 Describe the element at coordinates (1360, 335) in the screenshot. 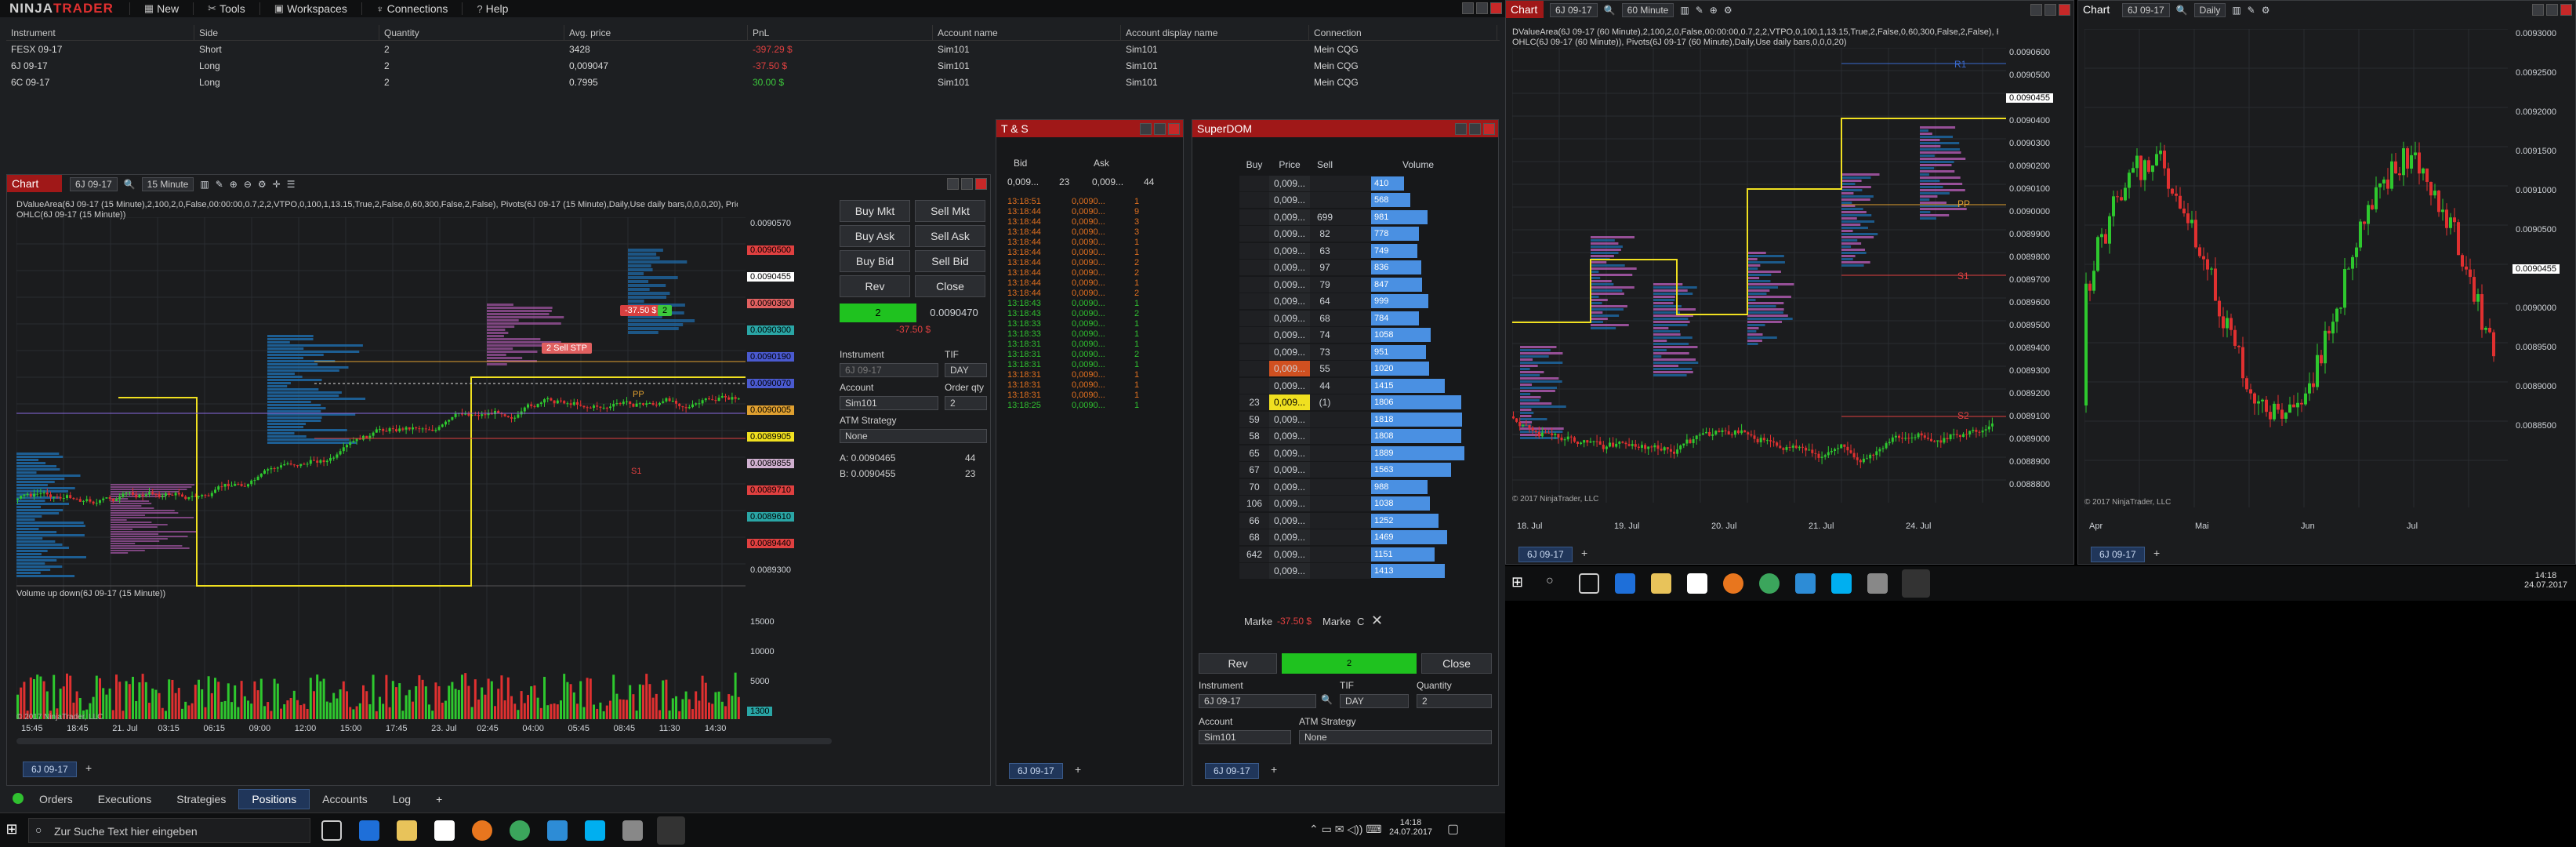

I see `dom-row: 0,009... 74 1058` at that location.